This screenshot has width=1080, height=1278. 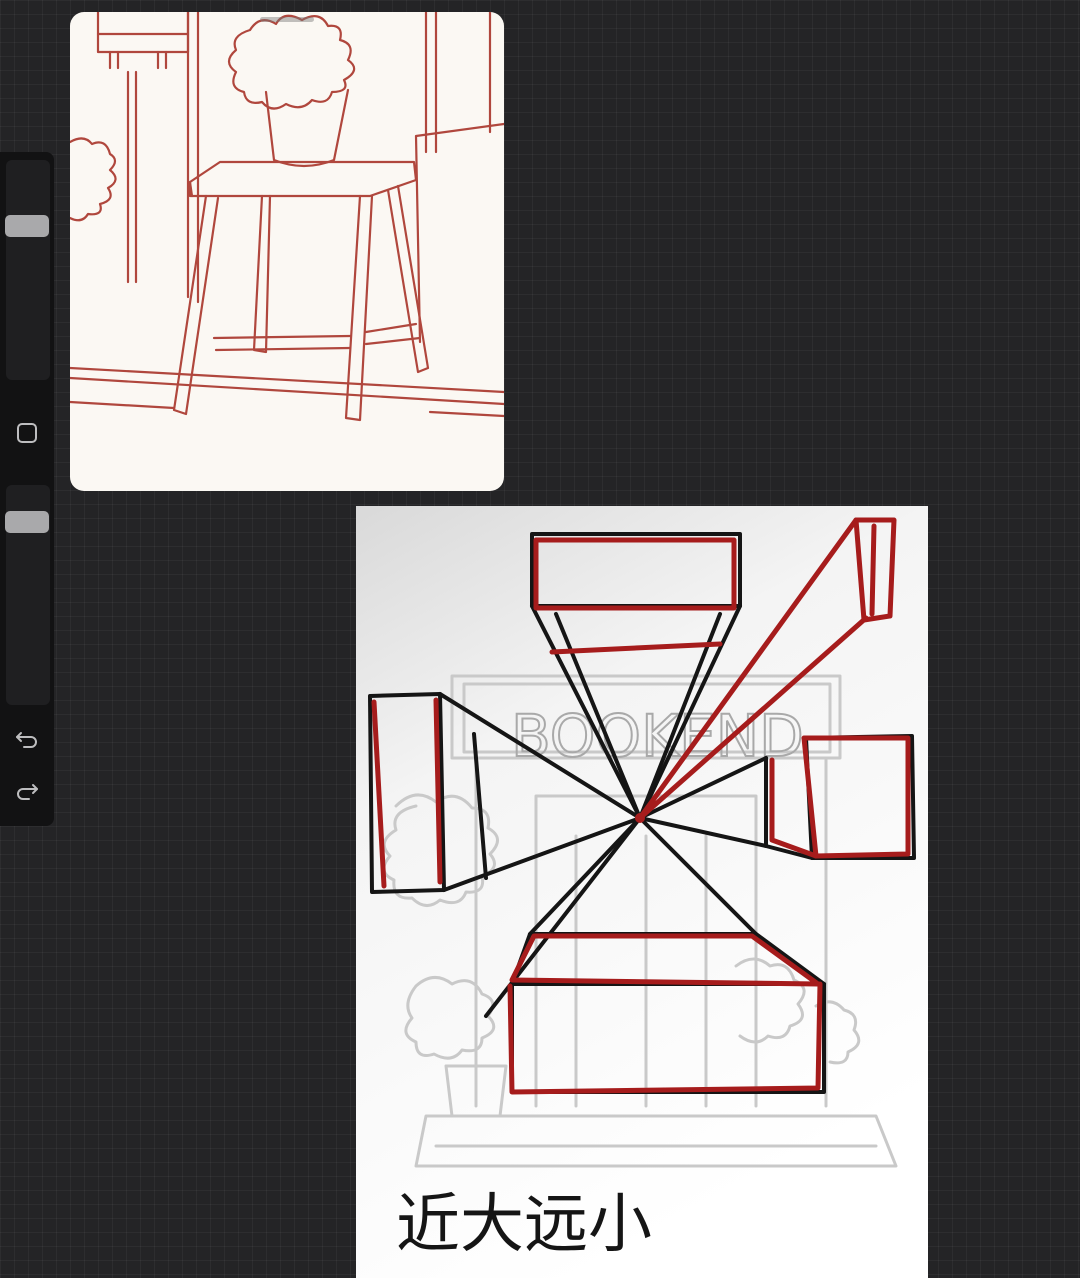 What do you see at coordinates (27, 226) in the screenshot?
I see `brush-size-thumb` at bounding box center [27, 226].